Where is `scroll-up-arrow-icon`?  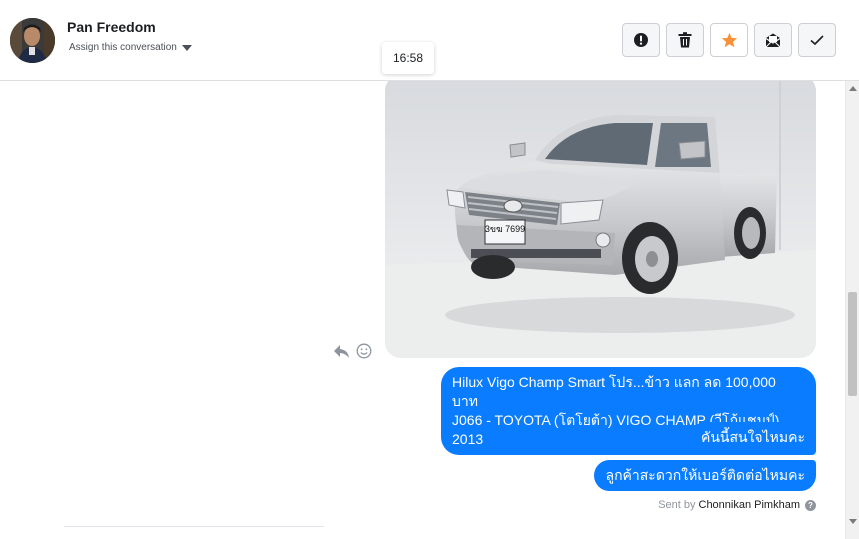 scroll-up-arrow-icon is located at coordinates (853, 88).